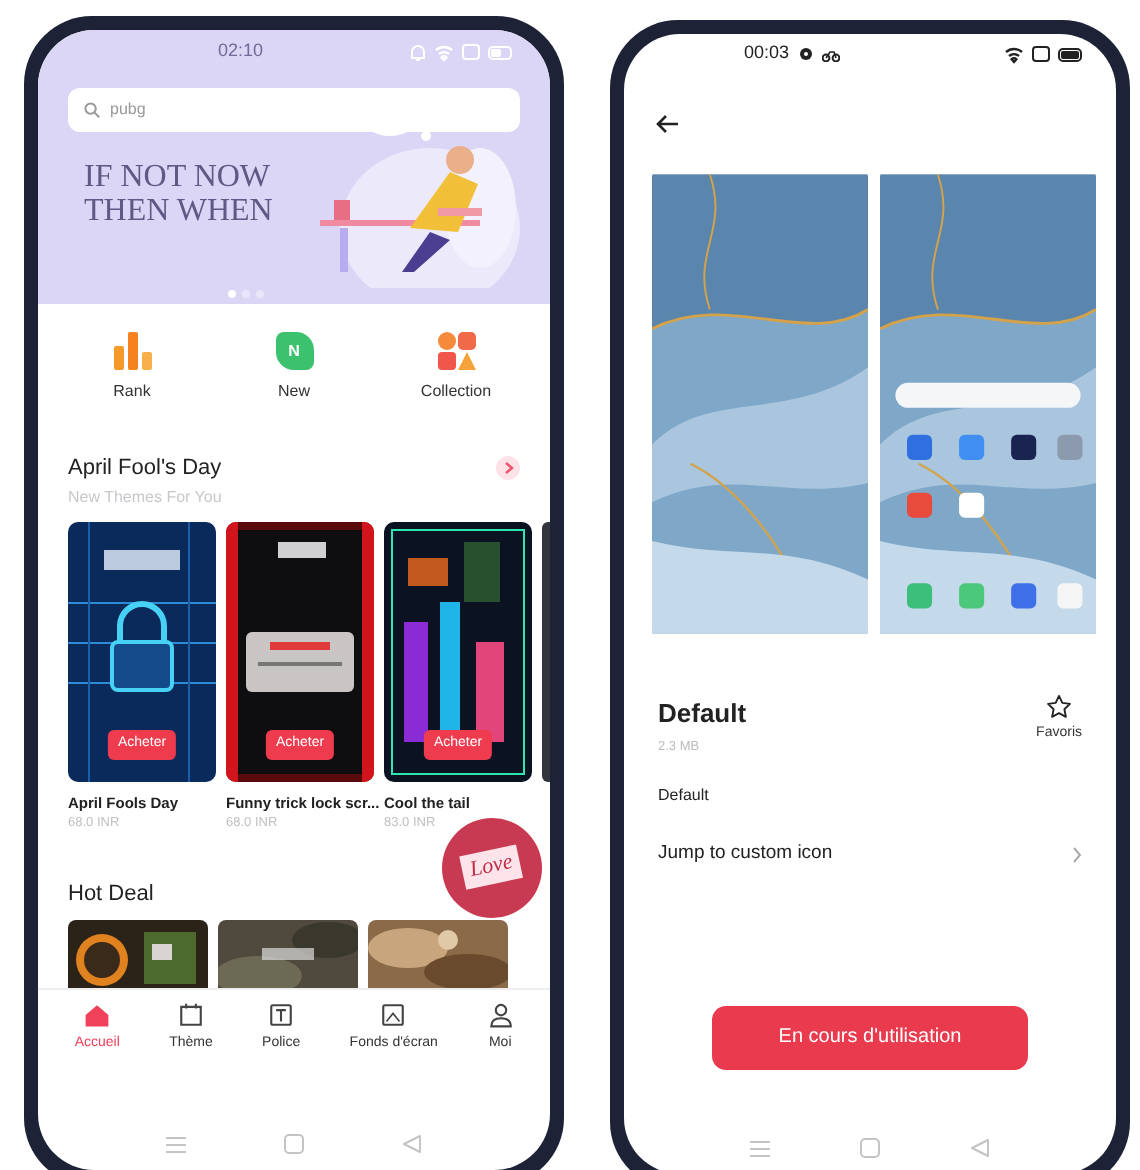 Image resolution: width=1140 pixels, height=1170 pixels. Describe the element at coordinates (97, 1015) in the screenshot. I see `home-icon` at that location.